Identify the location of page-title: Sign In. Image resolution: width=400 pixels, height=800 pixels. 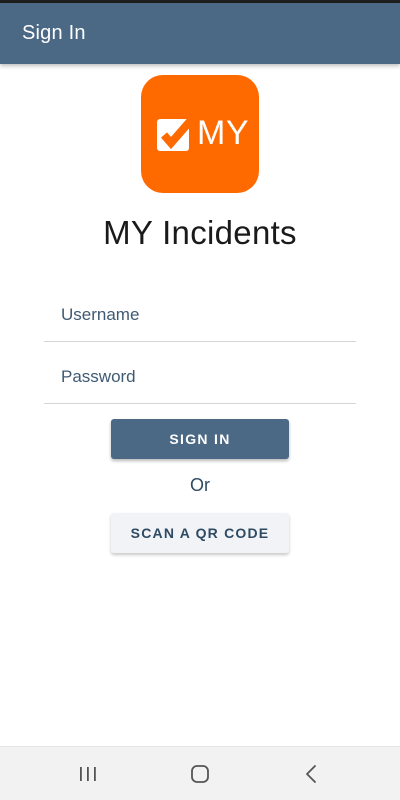
(54, 33).